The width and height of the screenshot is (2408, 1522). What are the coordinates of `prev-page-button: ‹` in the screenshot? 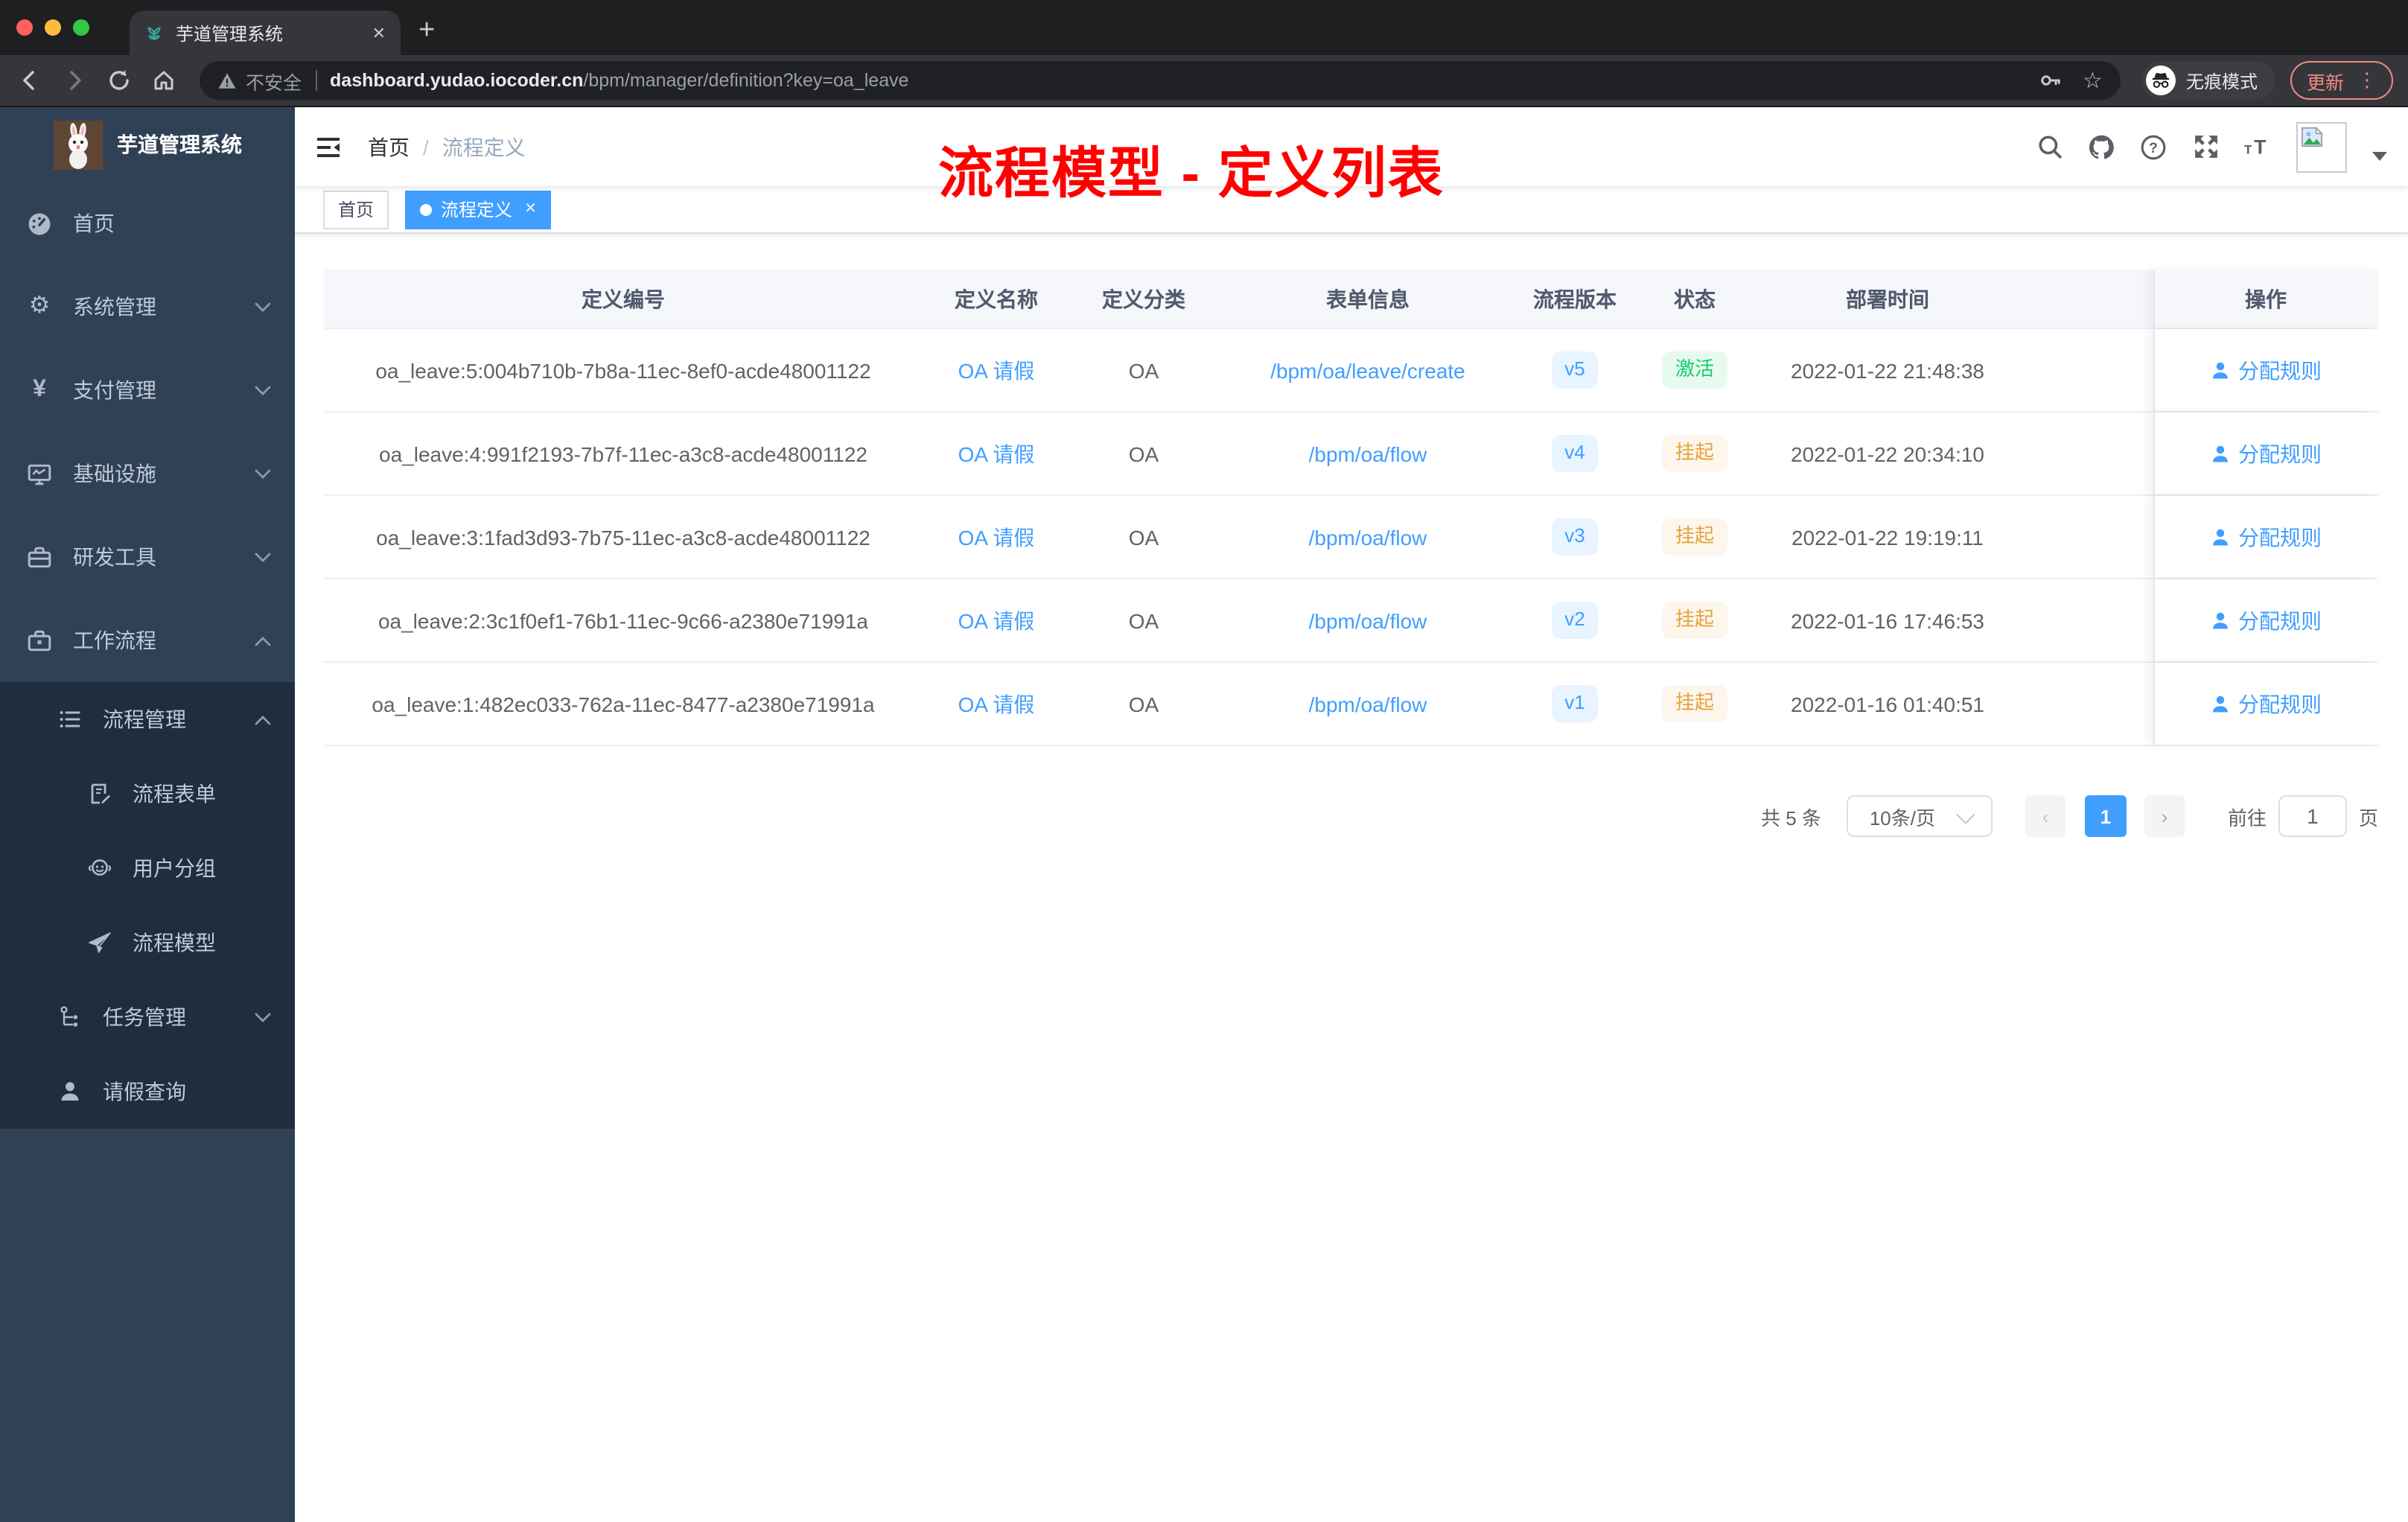 It's located at (2045, 816).